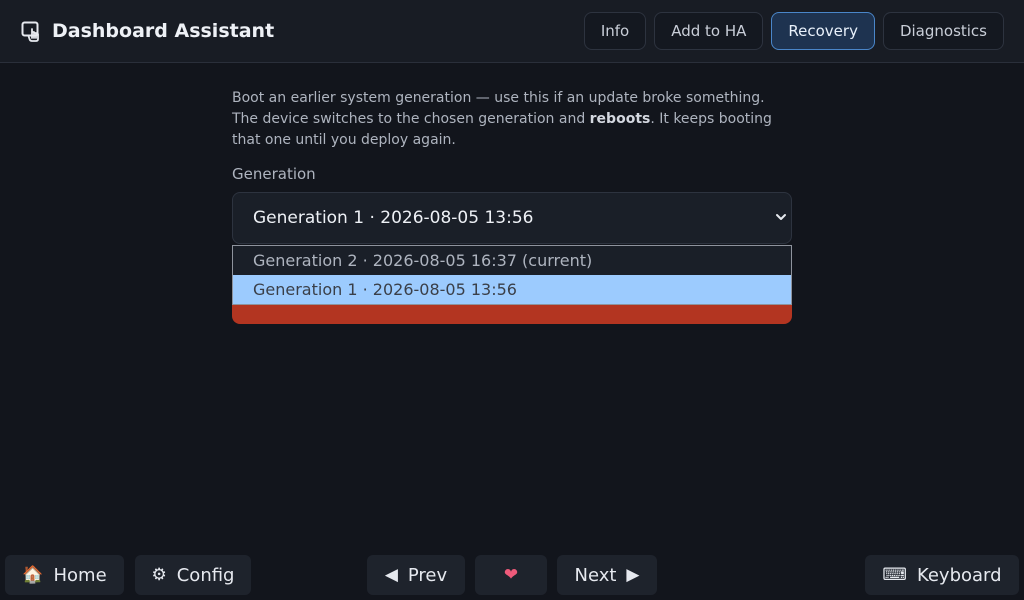  What do you see at coordinates (159, 575) in the screenshot?
I see `gear-icon: ⚙` at bounding box center [159, 575].